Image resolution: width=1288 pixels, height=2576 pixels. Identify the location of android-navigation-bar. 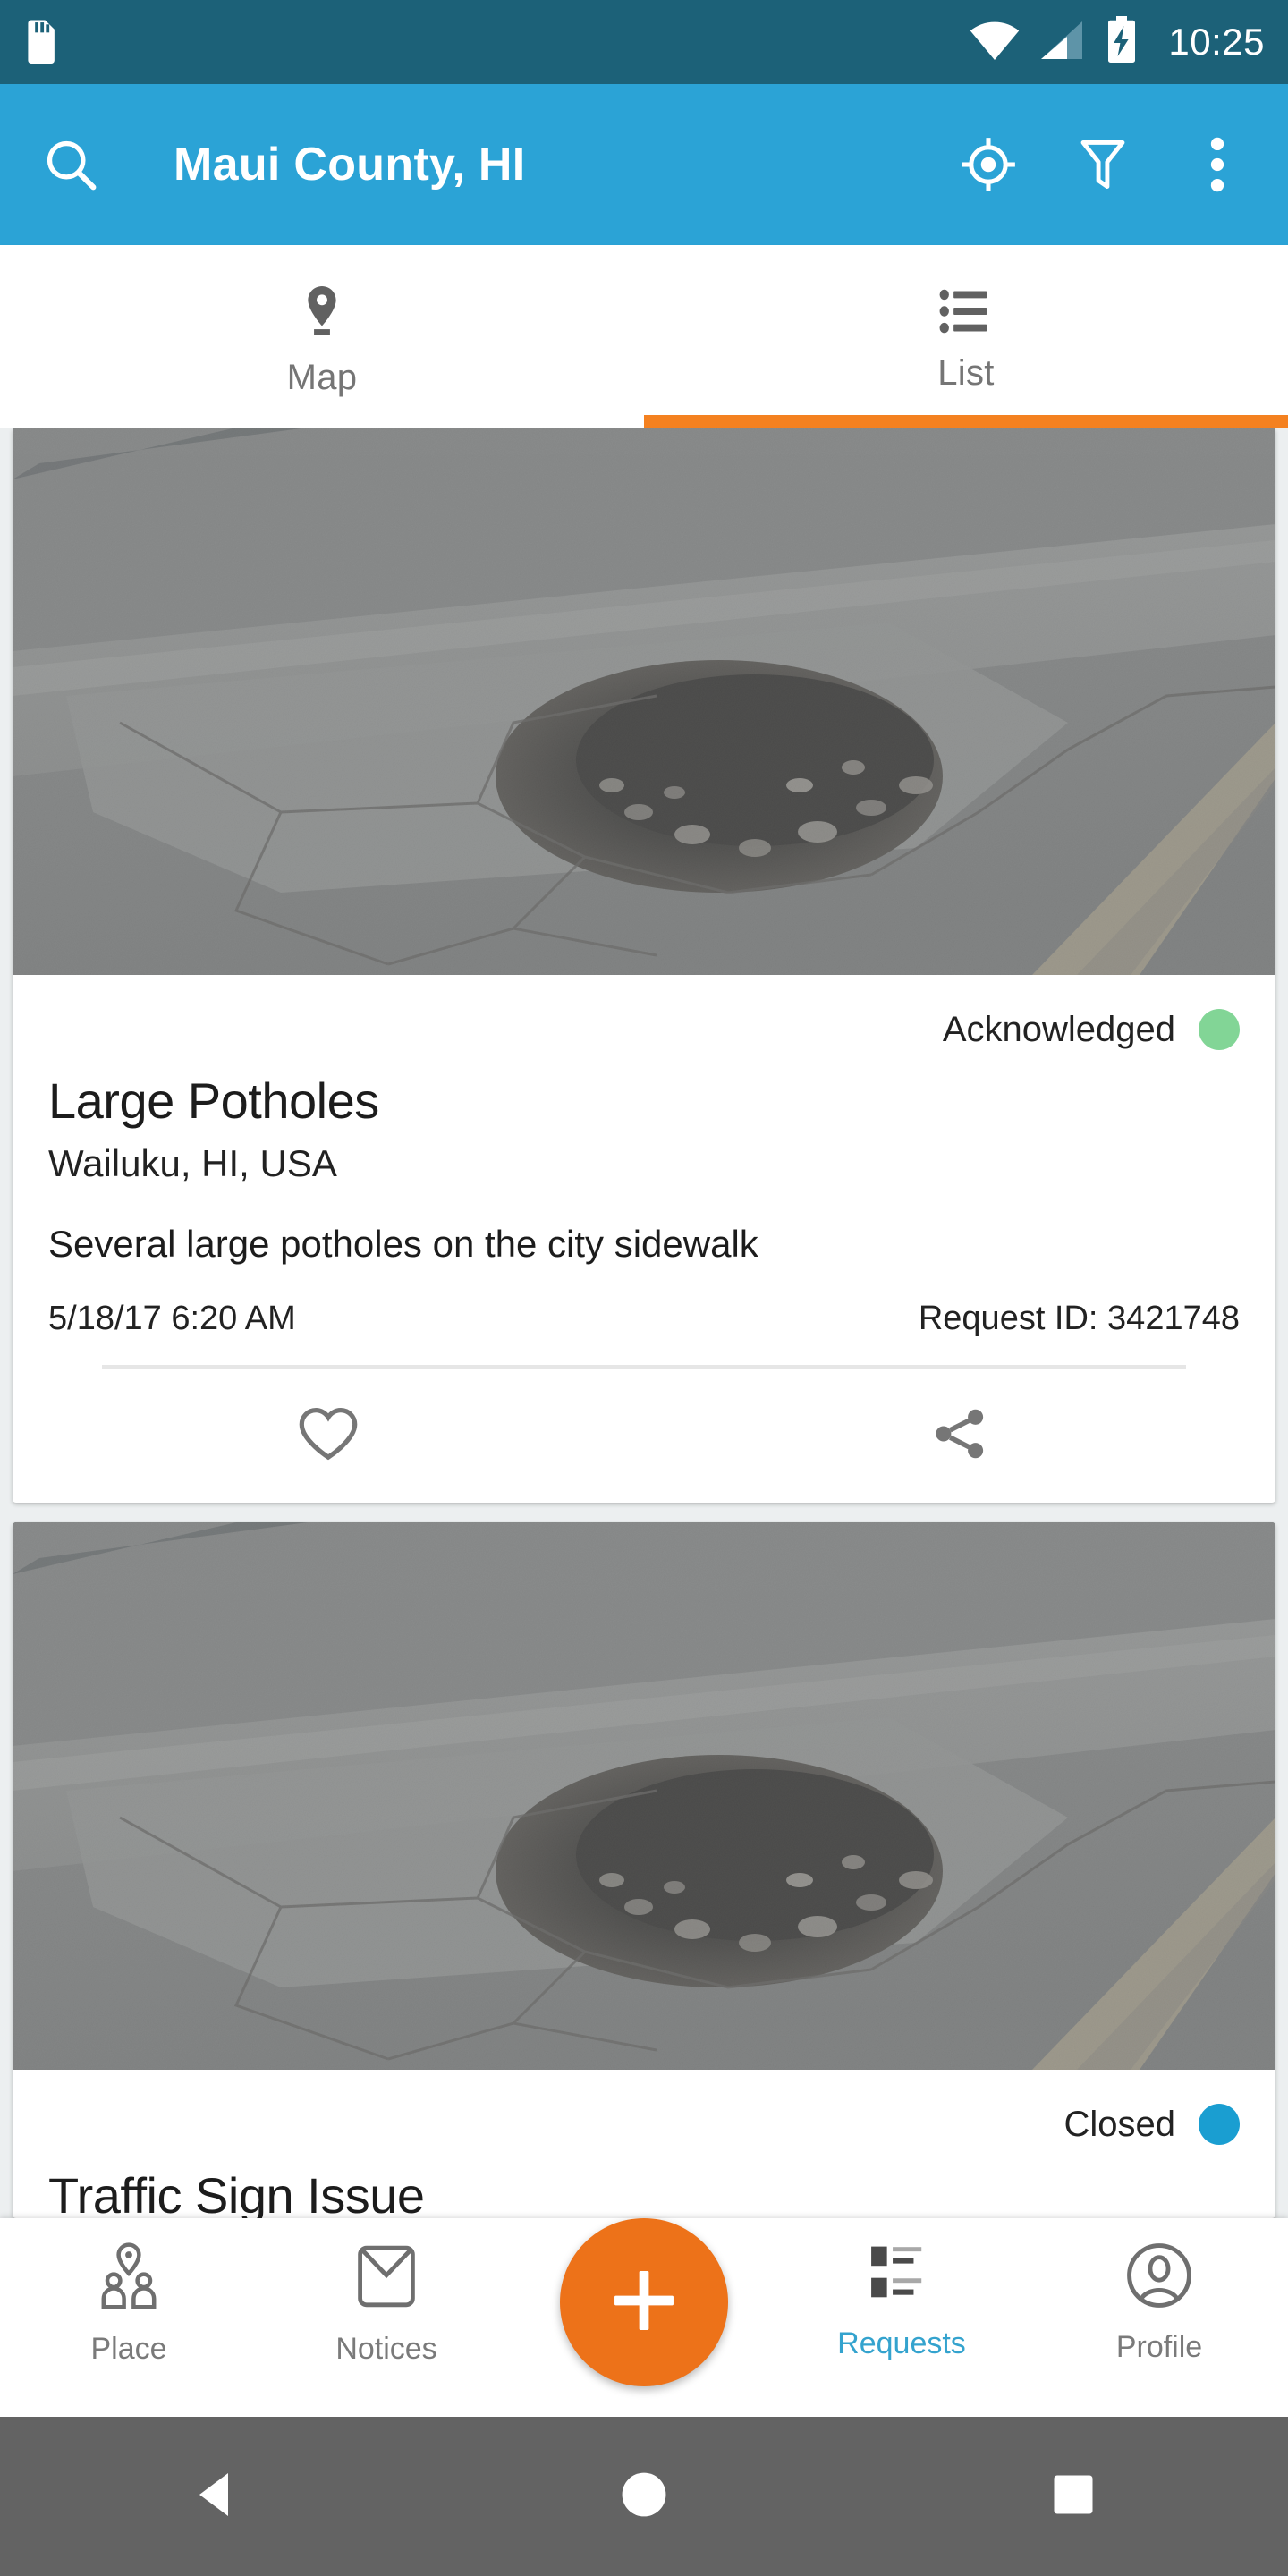
(644, 2496).